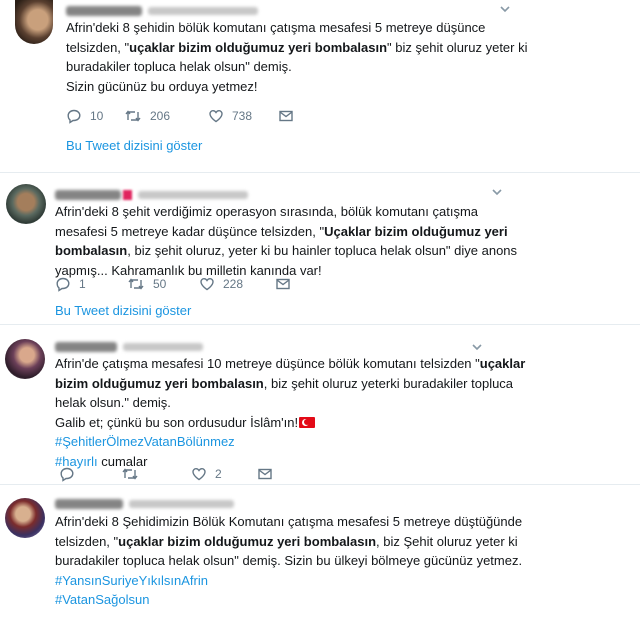  What do you see at coordinates (147, 116) in the screenshot?
I see `retweet-button: 206` at bounding box center [147, 116].